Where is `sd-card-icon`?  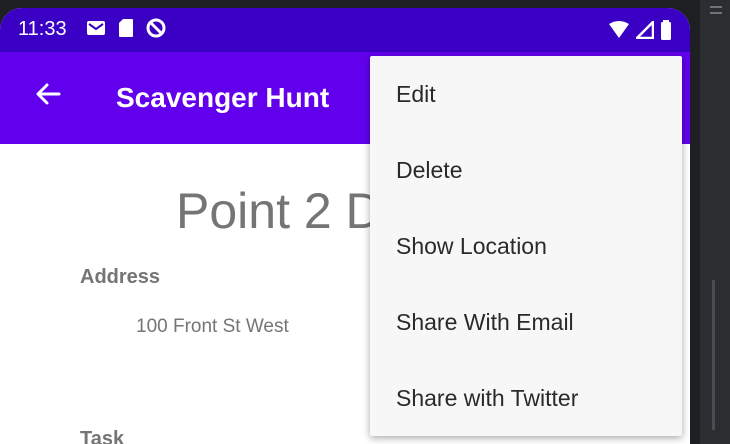 sd-card-icon is located at coordinates (126, 30).